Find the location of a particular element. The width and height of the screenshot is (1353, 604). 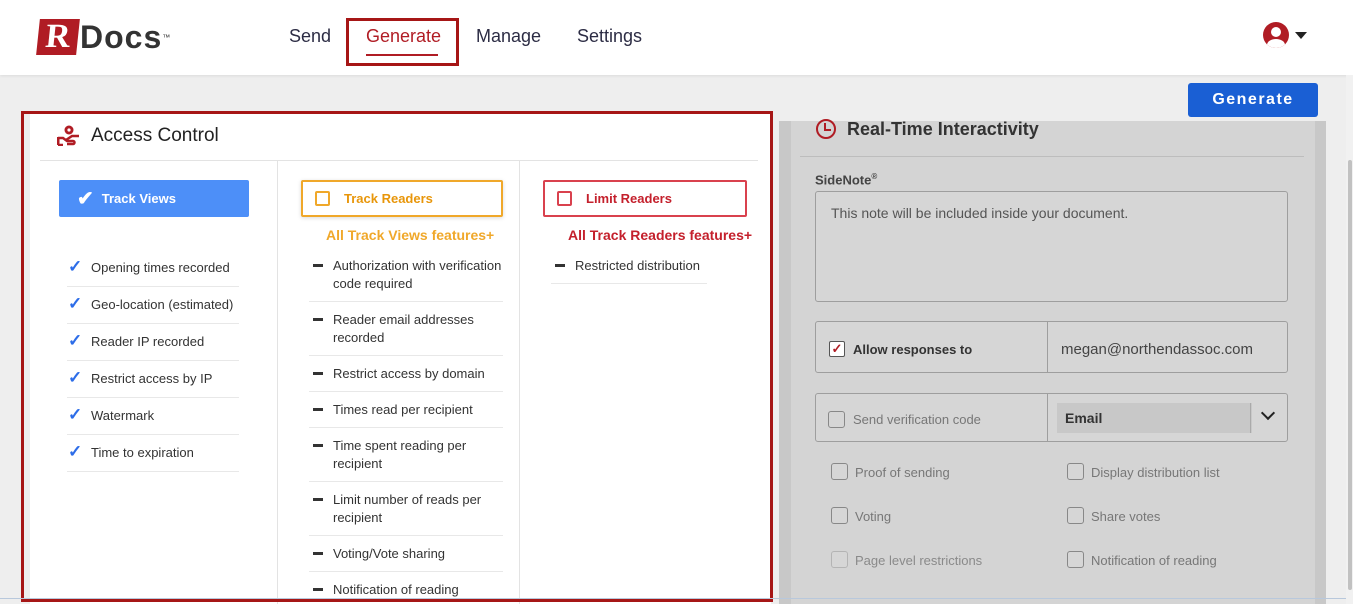

nav-send: Send is located at coordinates (310, 36).